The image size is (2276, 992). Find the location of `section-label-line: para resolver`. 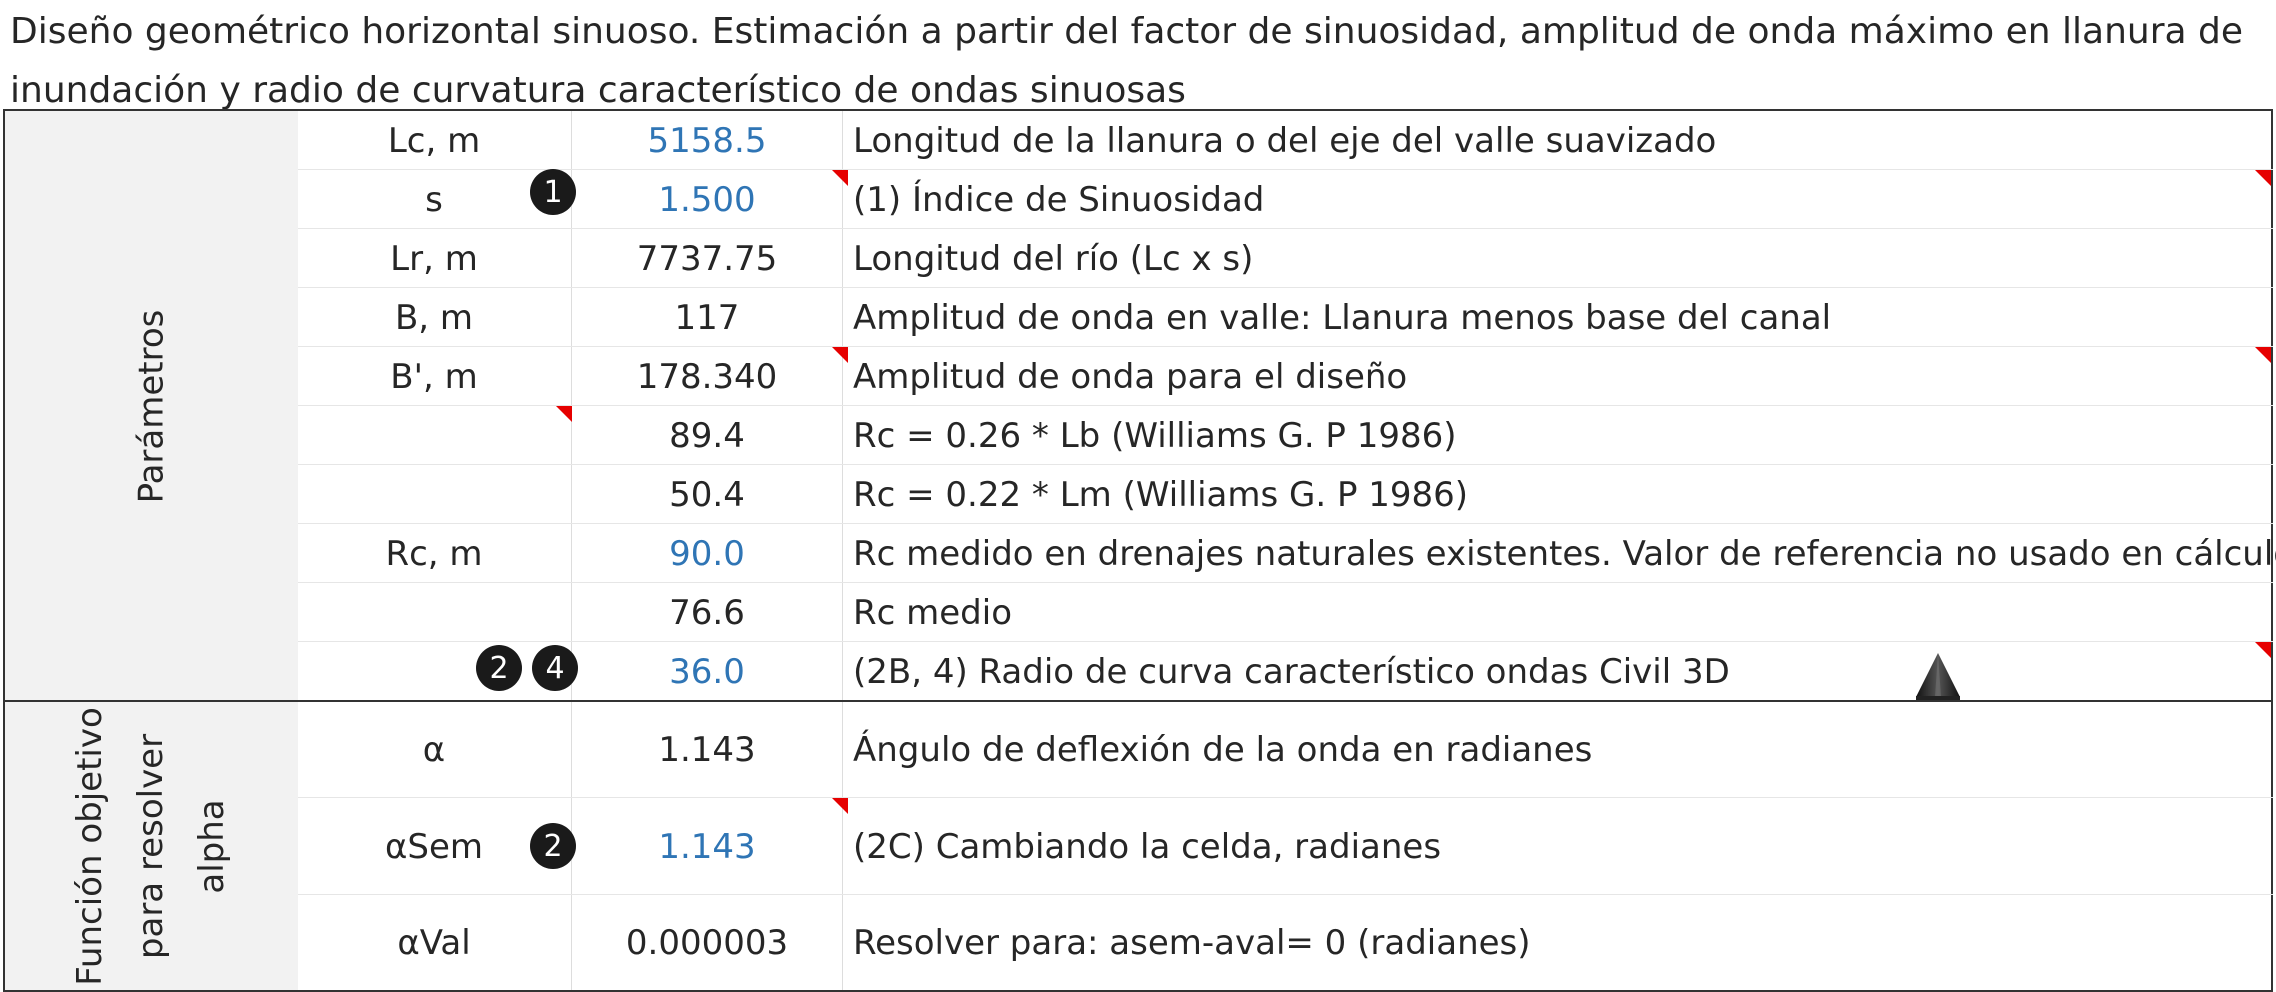

section-label-line: para resolver is located at coordinates (150, 846).